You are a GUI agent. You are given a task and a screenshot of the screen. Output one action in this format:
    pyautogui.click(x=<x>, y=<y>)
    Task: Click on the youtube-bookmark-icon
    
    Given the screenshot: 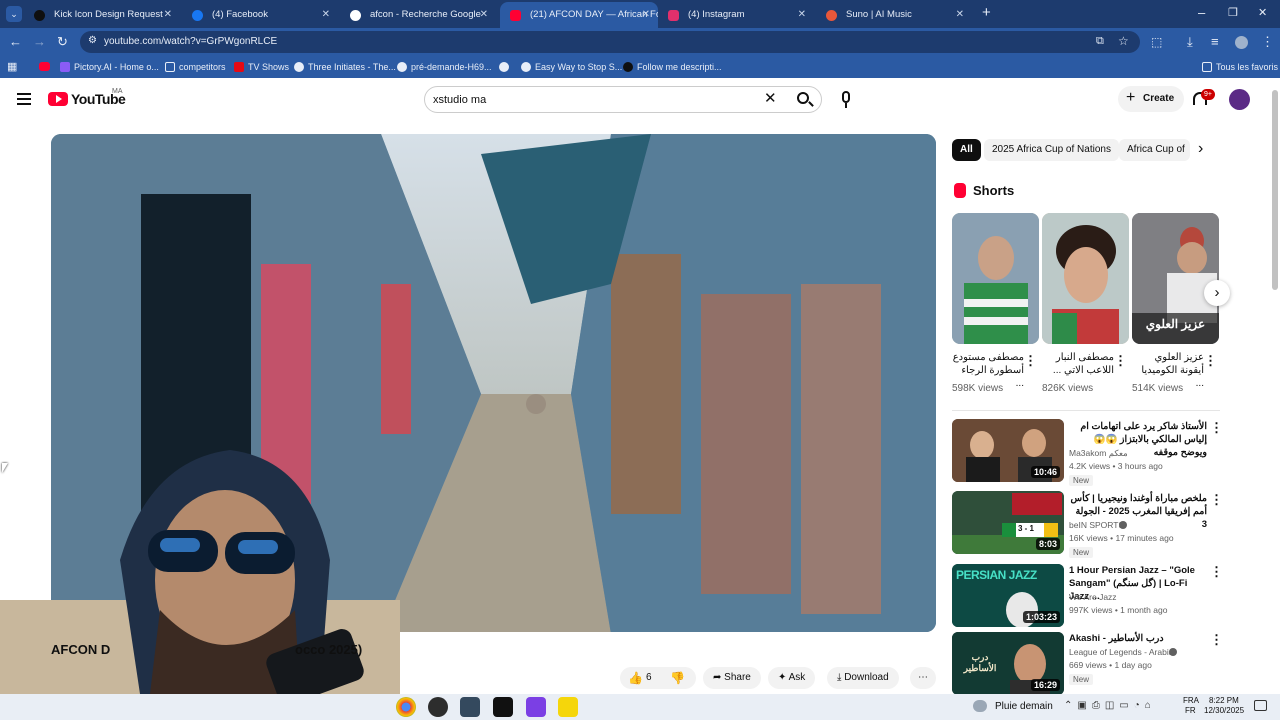 What is the action you would take?
    pyautogui.click(x=44, y=66)
    